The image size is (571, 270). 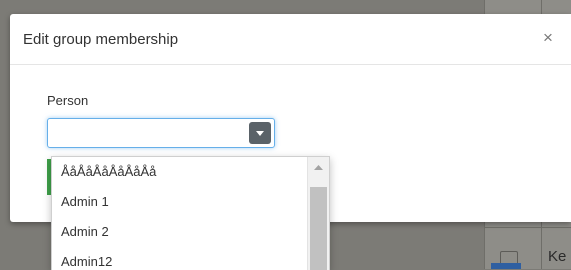 I want to click on caret-down-icon, so click(x=260, y=133).